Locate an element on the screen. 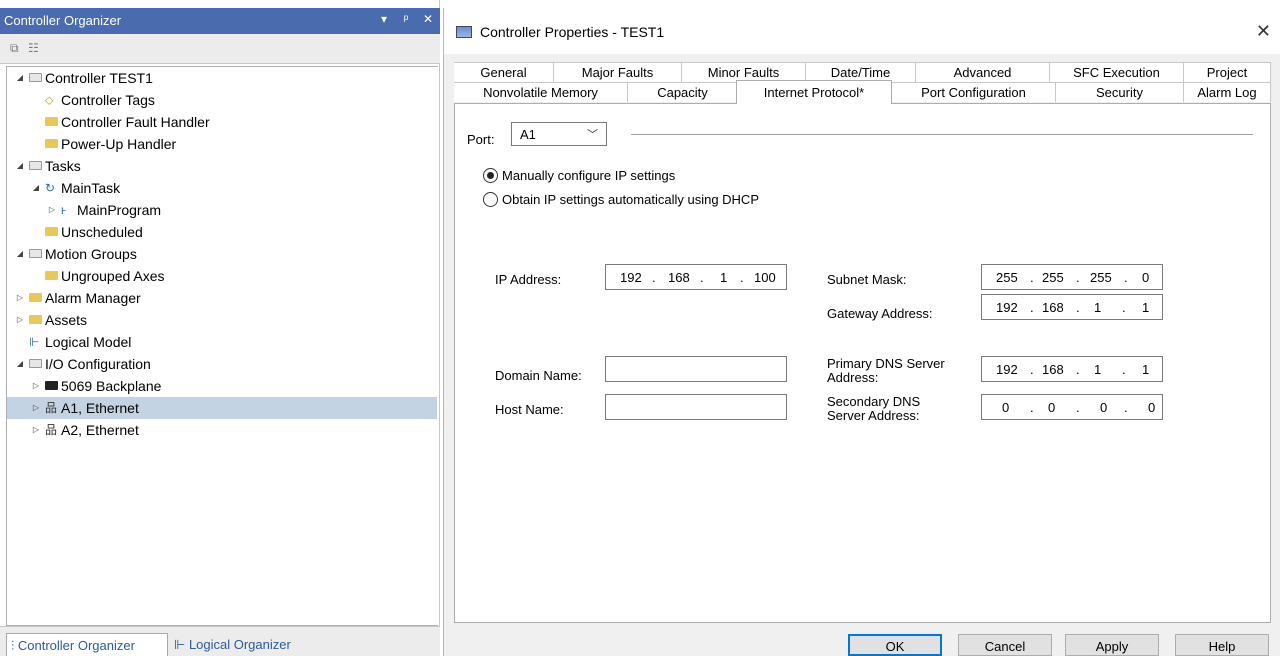 This screenshot has width=1280, height=656. tree-node-label: Logical Model is located at coordinates (88, 342).